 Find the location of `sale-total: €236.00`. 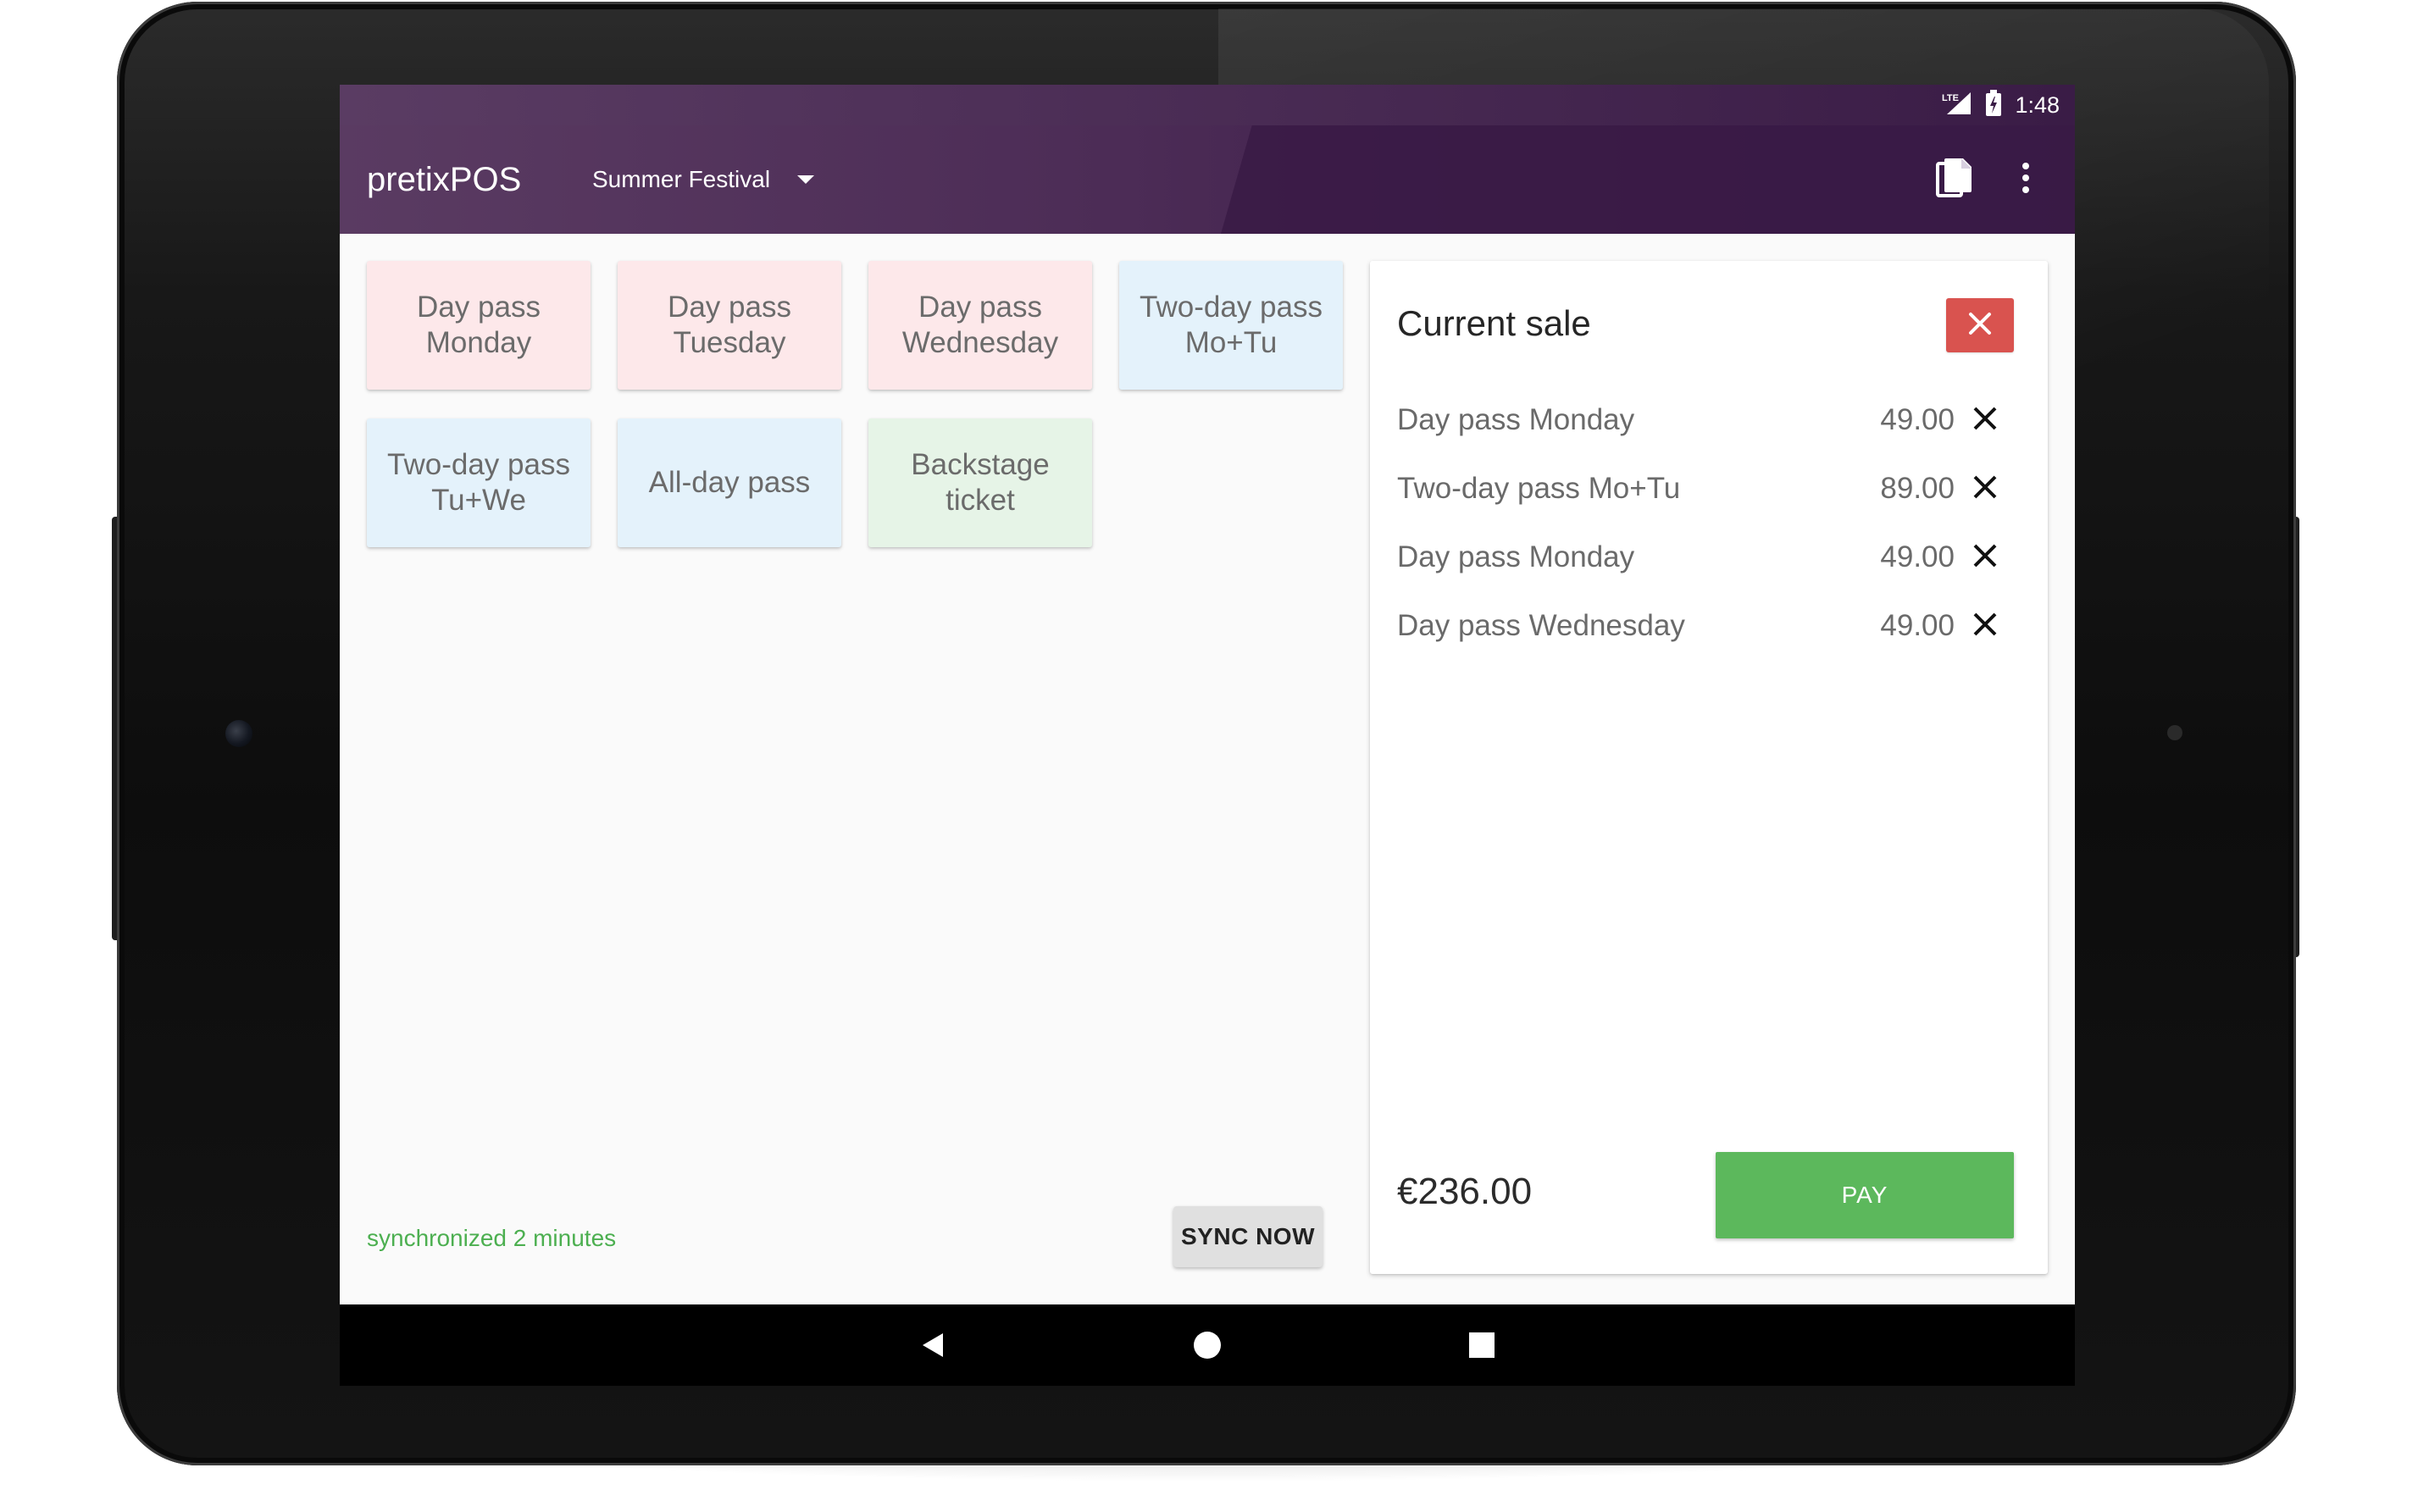

sale-total: €236.00 is located at coordinates (1465, 1191).